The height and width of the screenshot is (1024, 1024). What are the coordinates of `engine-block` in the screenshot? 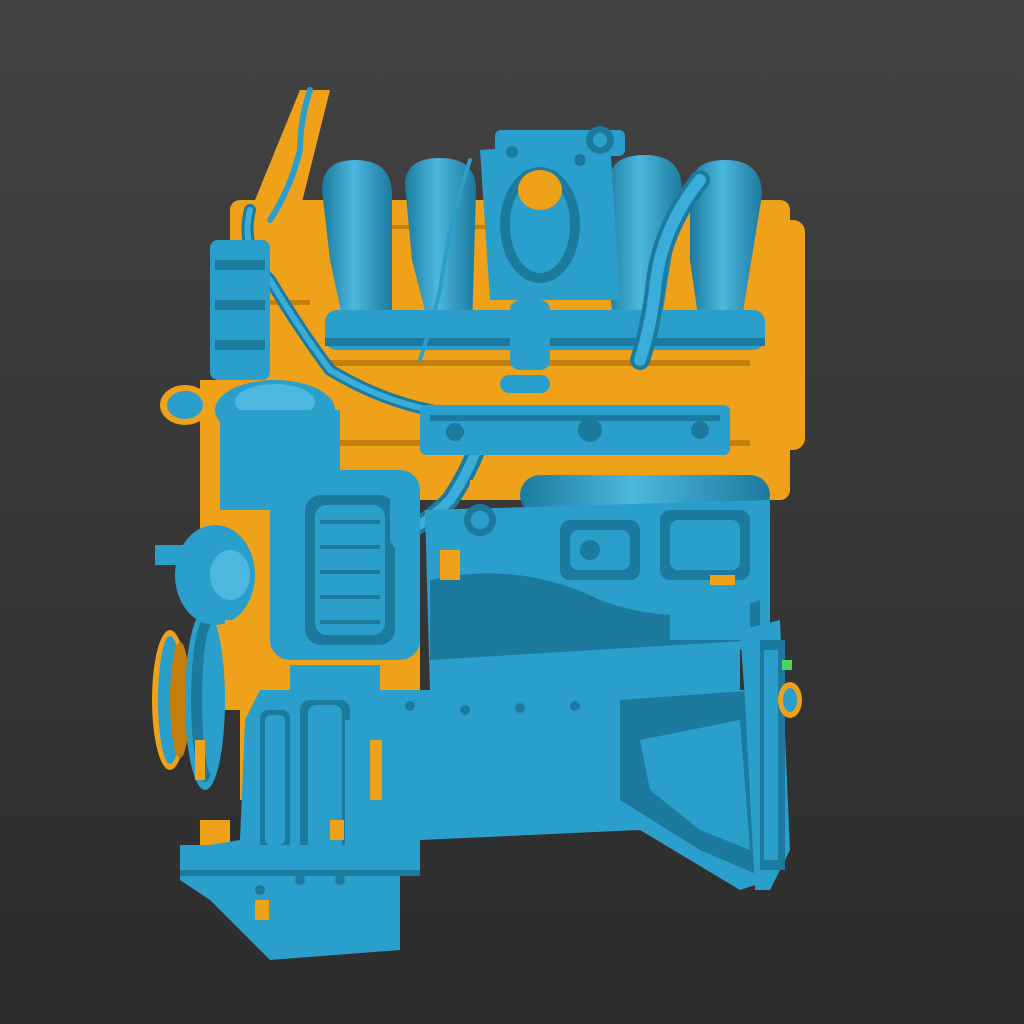 It's located at (597, 595).